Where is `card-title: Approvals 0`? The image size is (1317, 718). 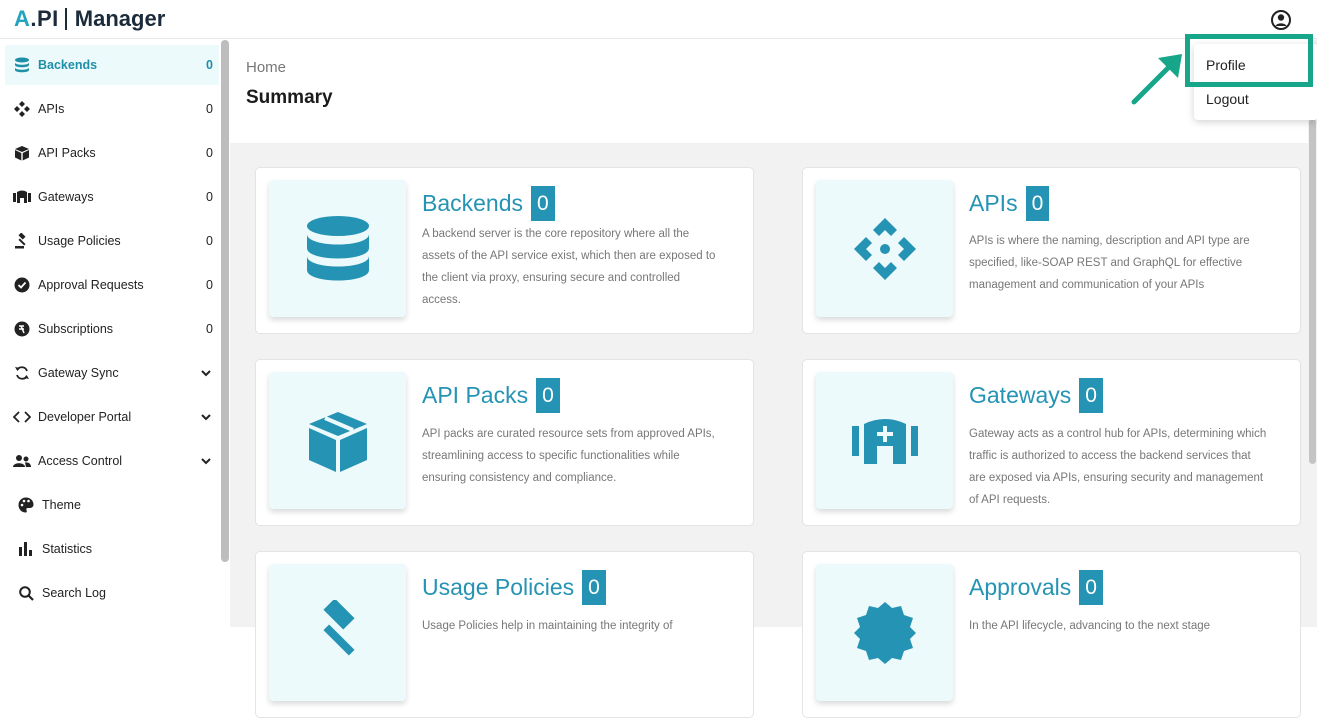
card-title: Approvals 0 is located at coordinates (1036, 587).